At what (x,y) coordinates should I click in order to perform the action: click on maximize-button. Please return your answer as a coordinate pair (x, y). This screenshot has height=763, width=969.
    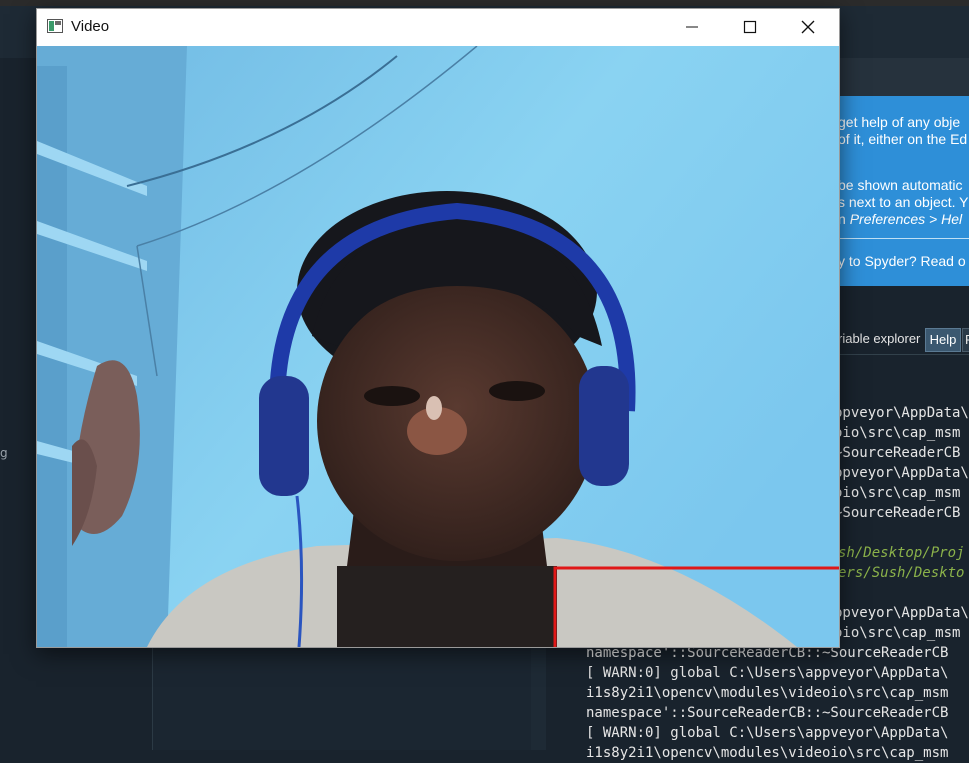
    Looking at the image, I should click on (750, 27).